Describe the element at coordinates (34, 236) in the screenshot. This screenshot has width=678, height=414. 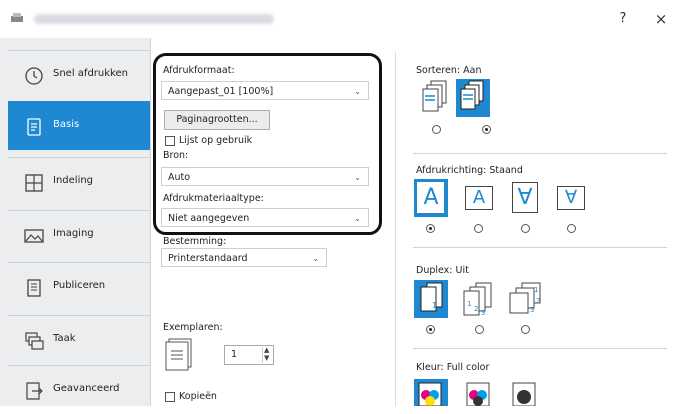
I see `image-icon` at that location.